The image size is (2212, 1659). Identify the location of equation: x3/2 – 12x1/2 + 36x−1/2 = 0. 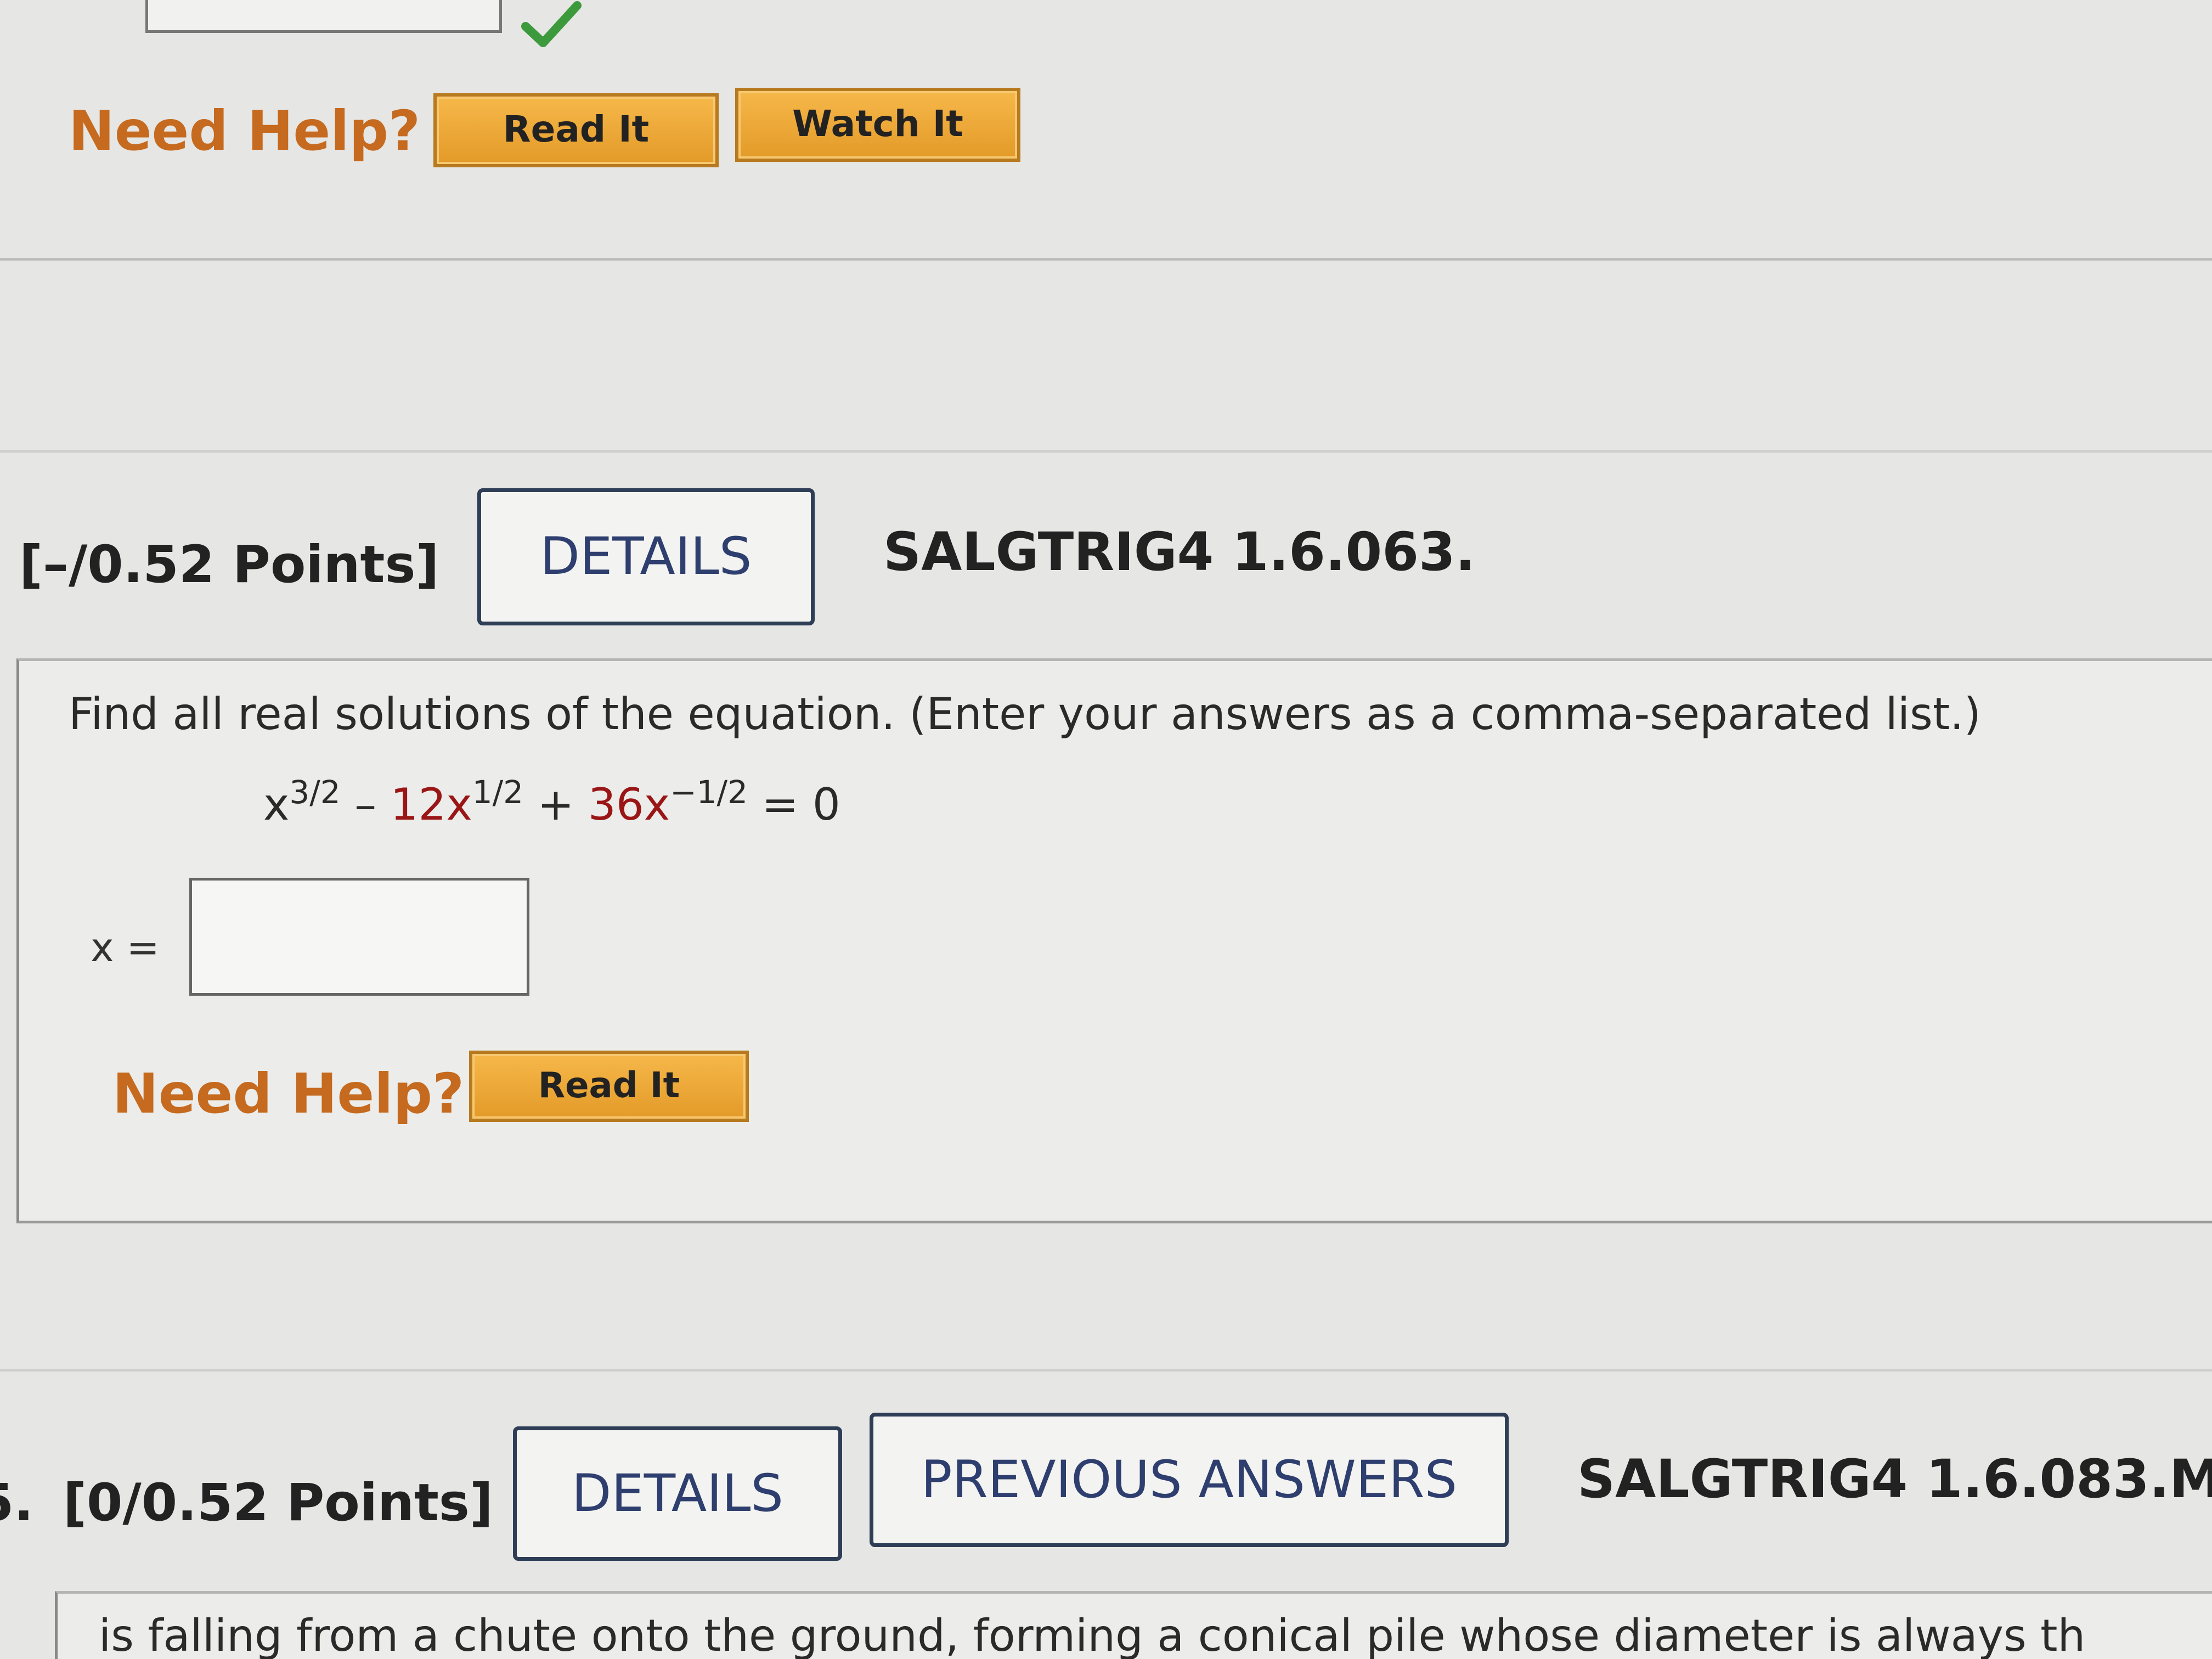
(551, 802).